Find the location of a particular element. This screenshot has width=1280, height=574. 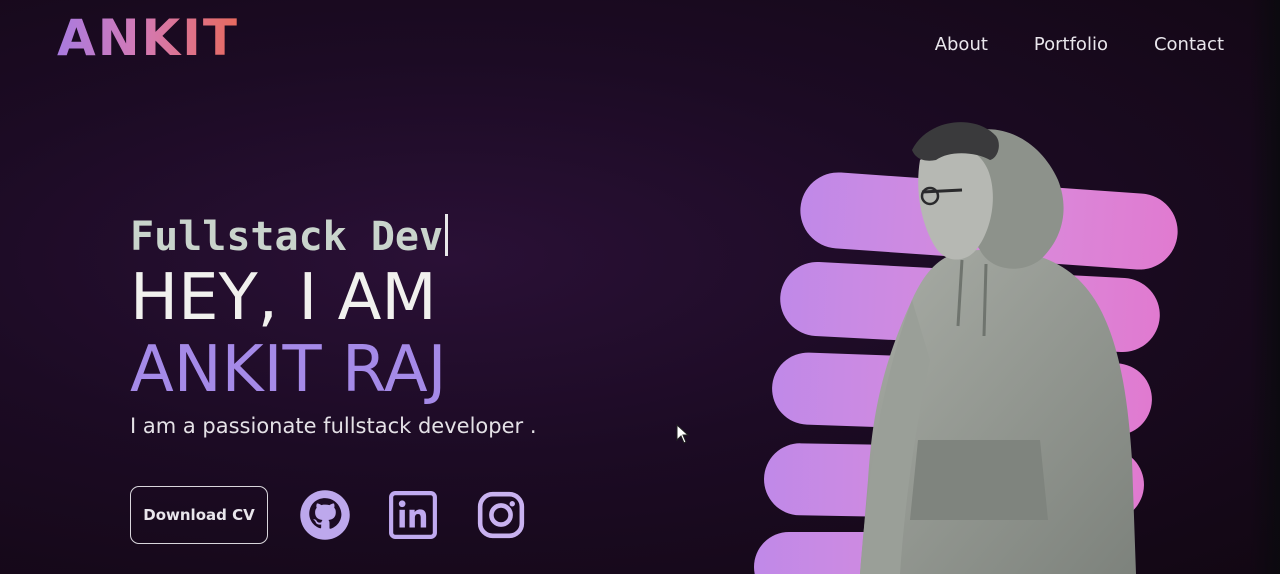

text-caret is located at coordinates (447, 235).